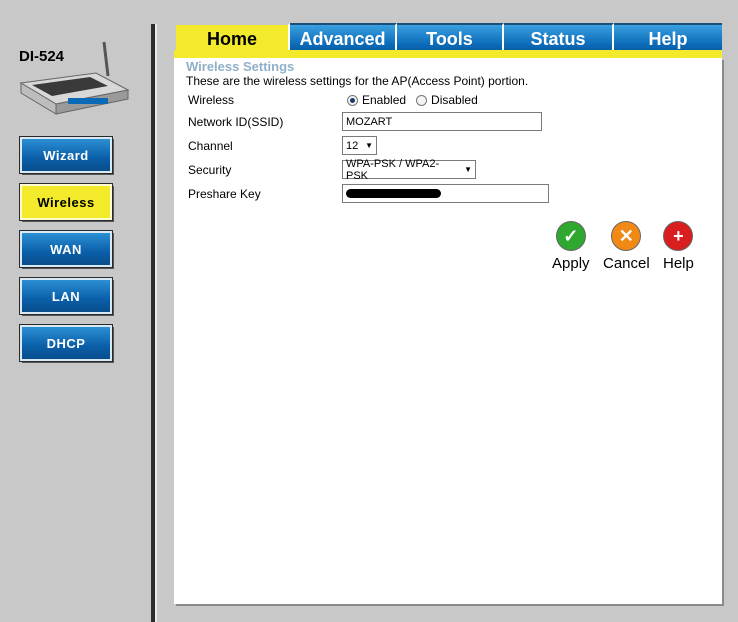  What do you see at coordinates (210, 170) in the screenshot?
I see `security-label: Security` at bounding box center [210, 170].